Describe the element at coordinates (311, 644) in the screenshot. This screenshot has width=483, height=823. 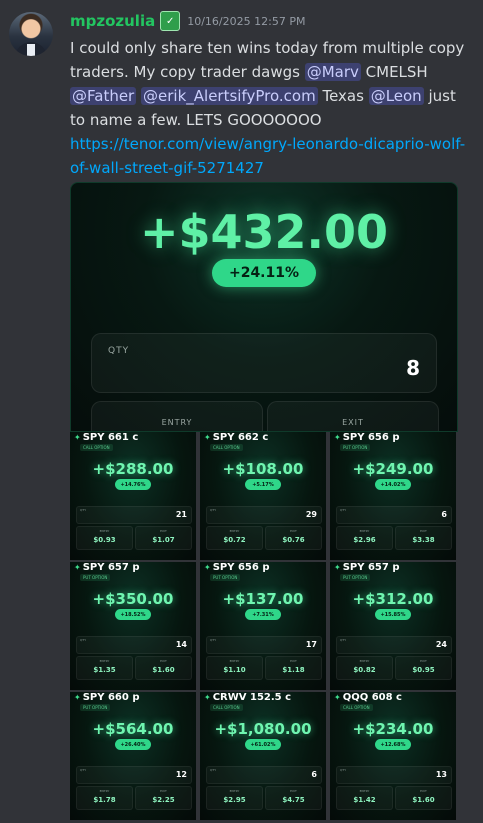
I see `card-qty: 17` at that location.